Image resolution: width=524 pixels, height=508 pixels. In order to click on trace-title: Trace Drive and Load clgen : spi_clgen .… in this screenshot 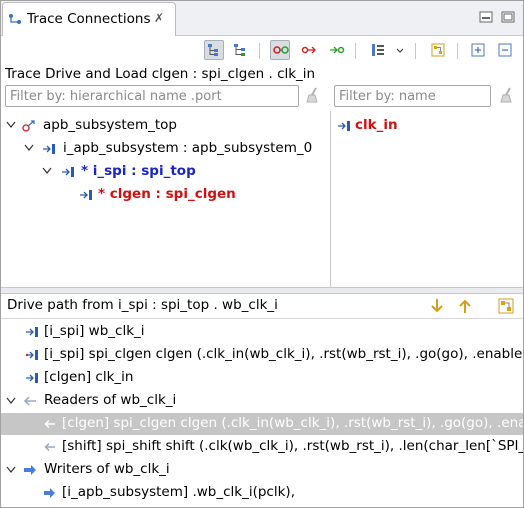, I will do `click(160, 74)`.